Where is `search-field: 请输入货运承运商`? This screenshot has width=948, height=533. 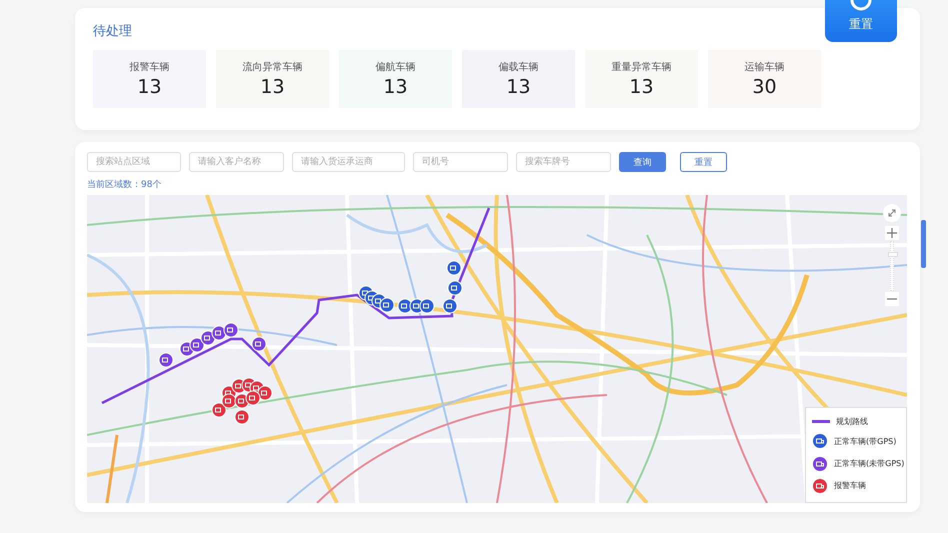
search-field: 请输入货运承运商 is located at coordinates (348, 162).